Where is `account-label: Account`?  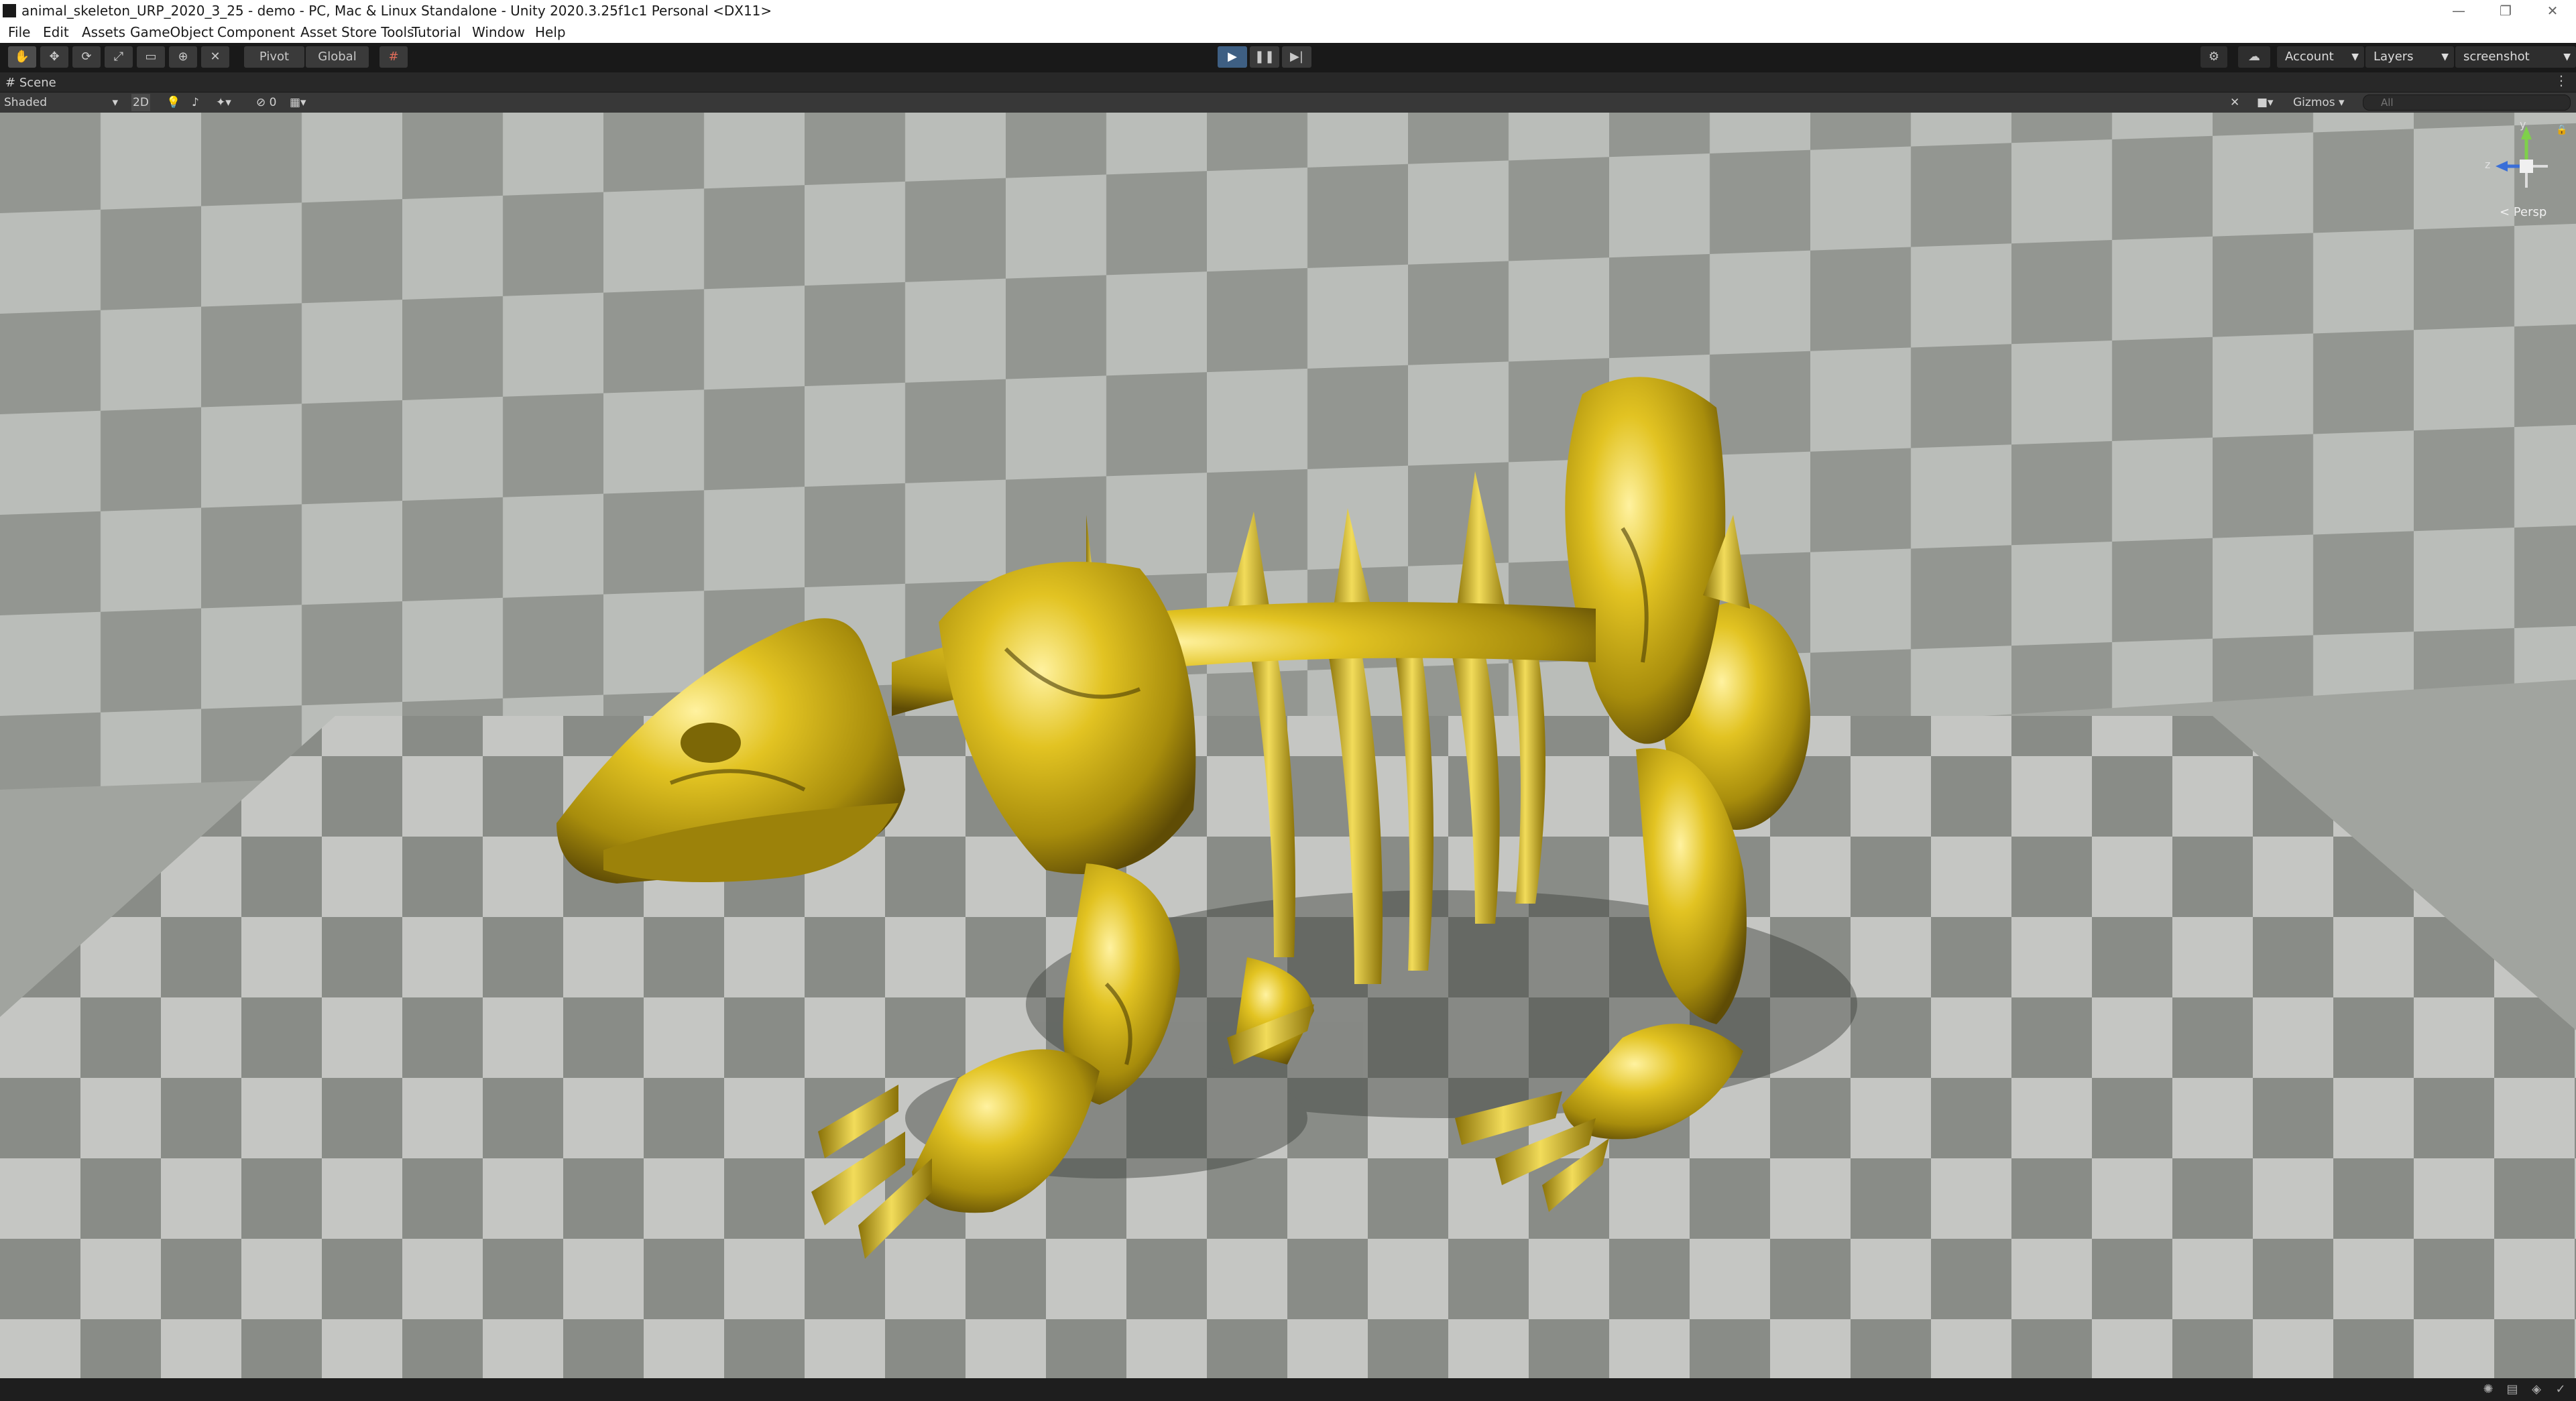 account-label: Account is located at coordinates (2309, 57).